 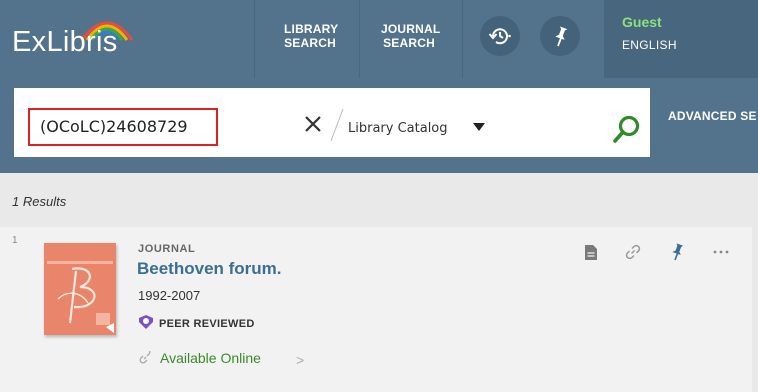 I want to click on document-icon, so click(x=591, y=252).